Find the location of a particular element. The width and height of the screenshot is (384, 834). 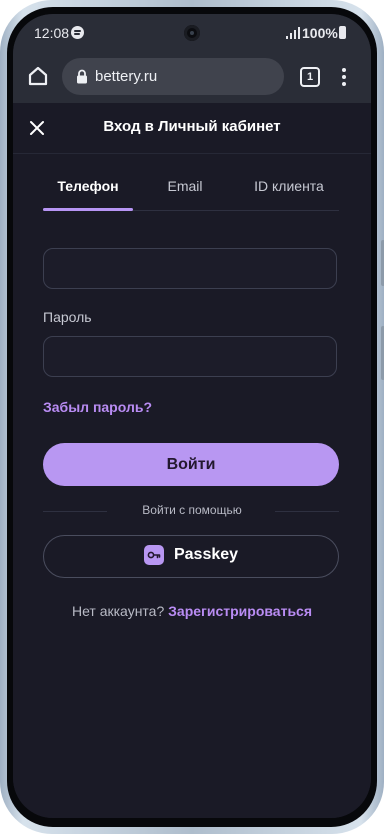

divider-line-right is located at coordinates (307, 511).